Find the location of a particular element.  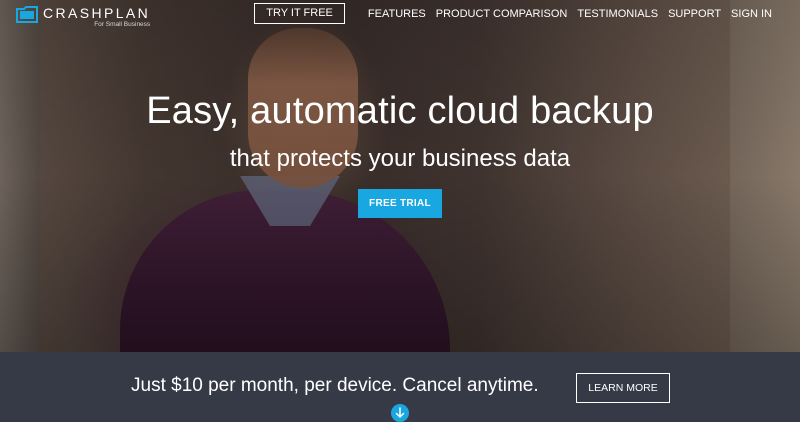

learn-more-button: LEARN MORE is located at coordinates (623, 388).